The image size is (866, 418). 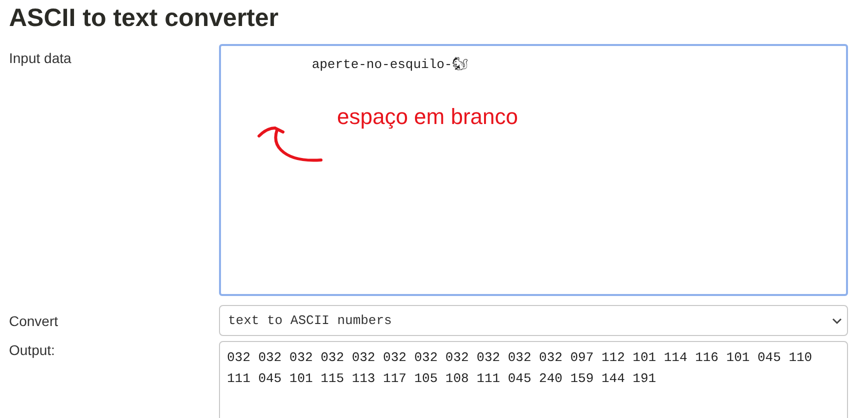 What do you see at coordinates (144, 18) in the screenshot?
I see `page-title: ASCII to text converter` at bounding box center [144, 18].